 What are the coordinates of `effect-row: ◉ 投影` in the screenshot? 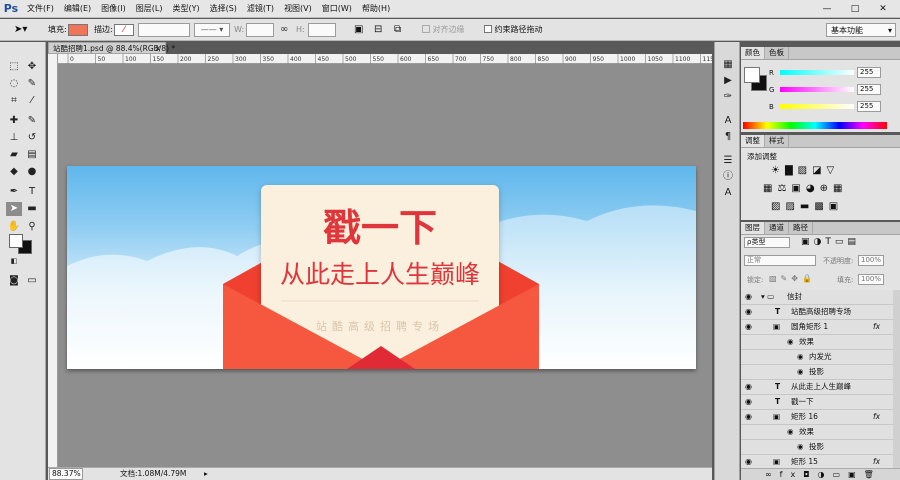 It's located at (817, 447).